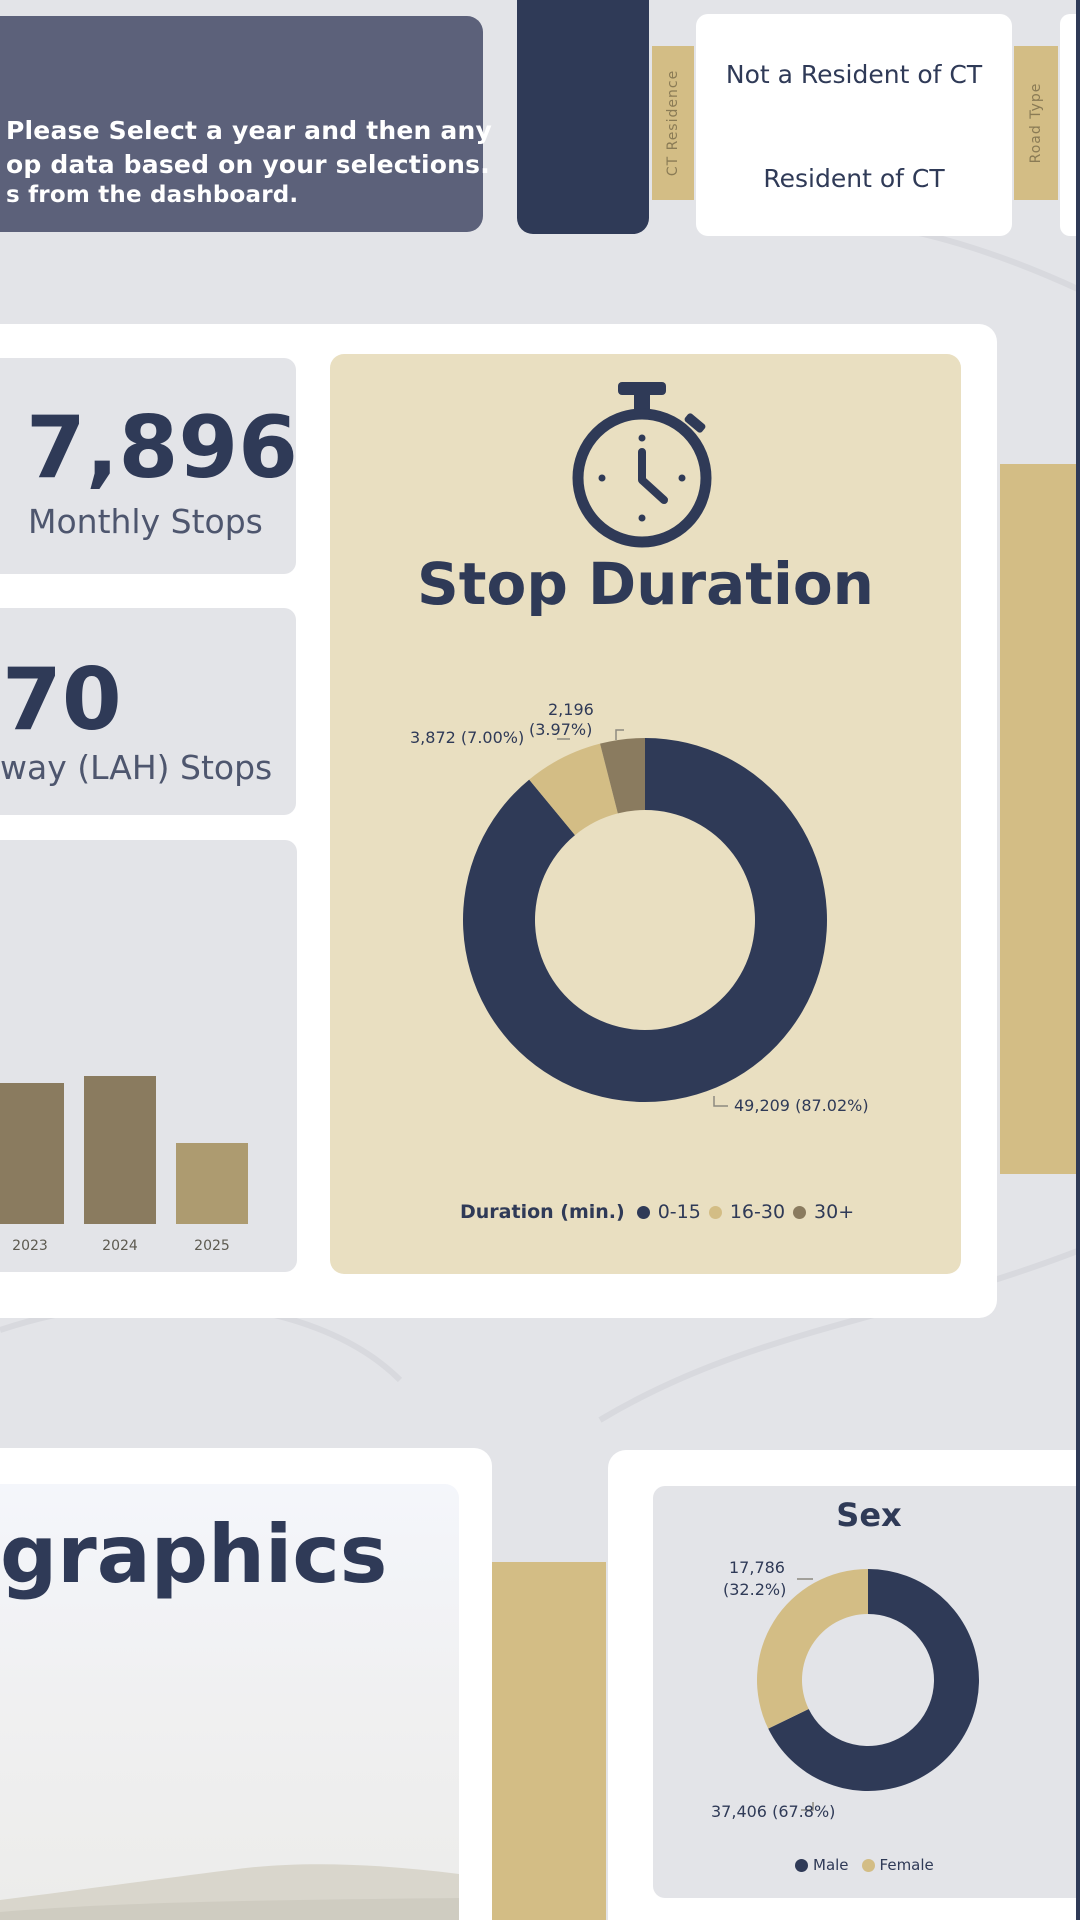 This screenshot has height=1920, width=1080. What do you see at coordinates (757, 1567) in the screenshot?
I see `label-17786: 17,786` at bounding box center [757, 1567].